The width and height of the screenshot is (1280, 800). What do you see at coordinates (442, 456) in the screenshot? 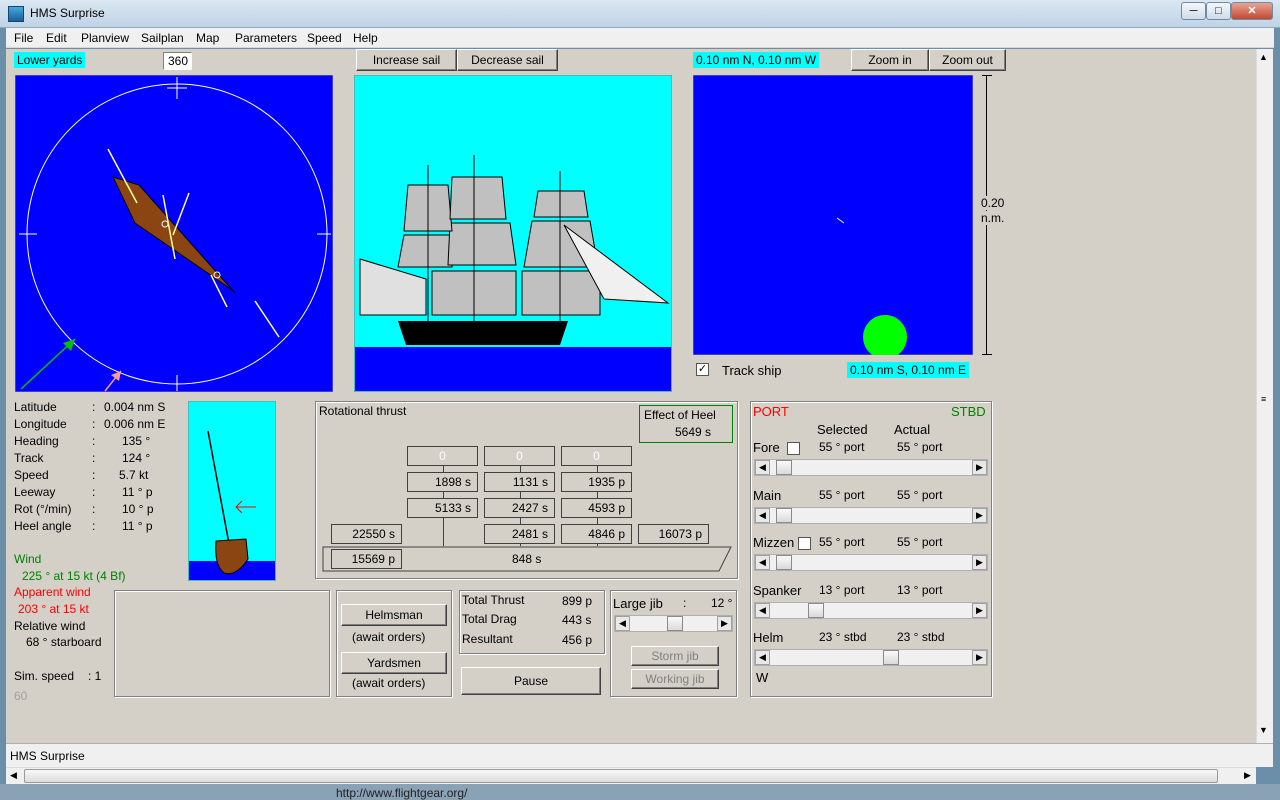
I see `thrust-cell: 0` at bounding box center [442, 456].